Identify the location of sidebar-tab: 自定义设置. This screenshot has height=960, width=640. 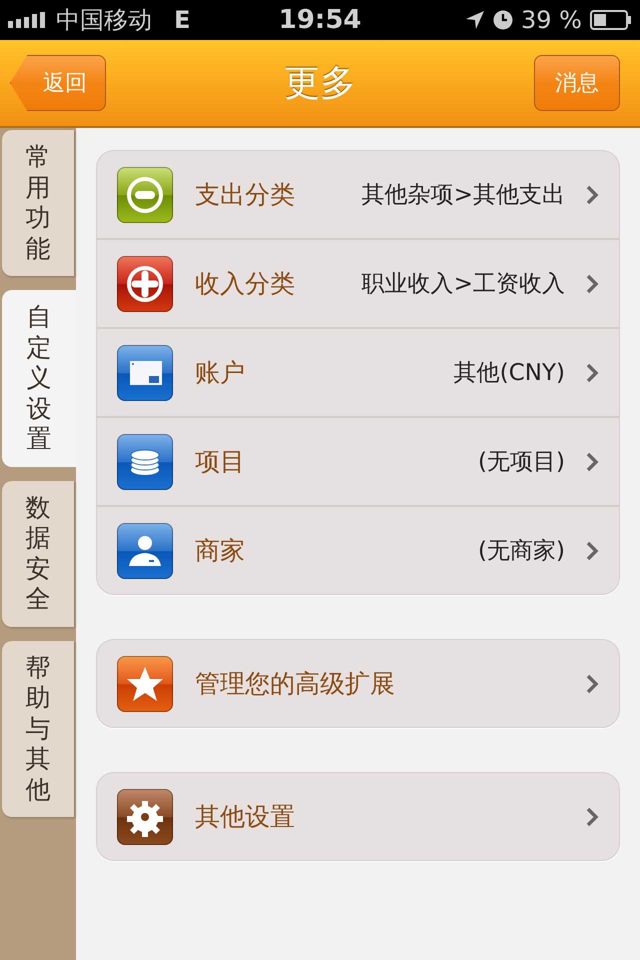
(39, 378).